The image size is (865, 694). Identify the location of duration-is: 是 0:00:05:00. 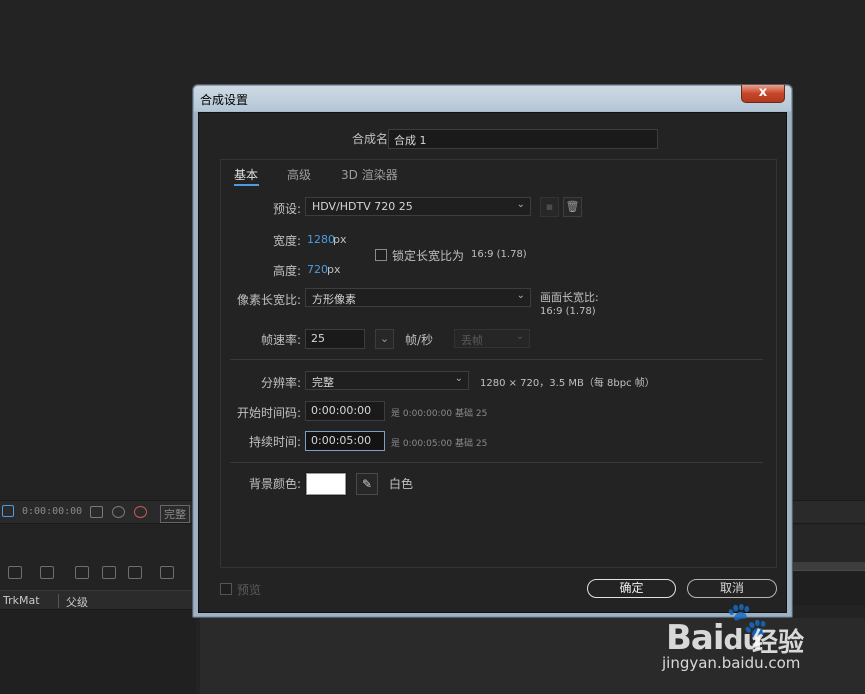
(422, 444).